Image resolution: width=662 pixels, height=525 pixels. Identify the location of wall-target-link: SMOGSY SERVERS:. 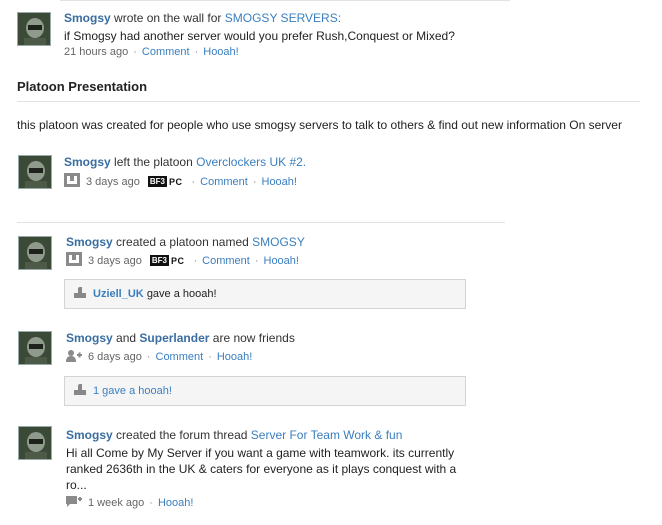
(283, 18).